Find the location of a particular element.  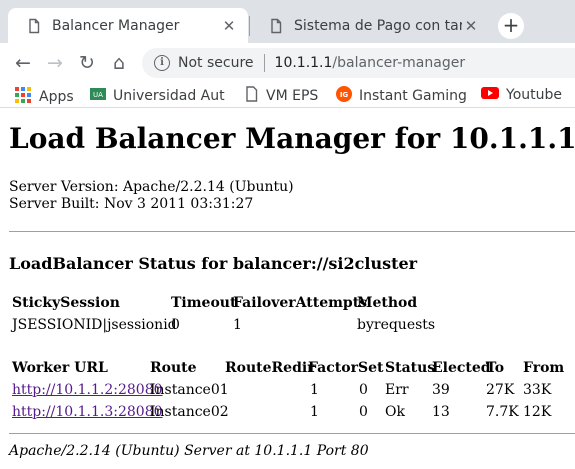

header-elected: Elected is located at coordinates (461, 368).